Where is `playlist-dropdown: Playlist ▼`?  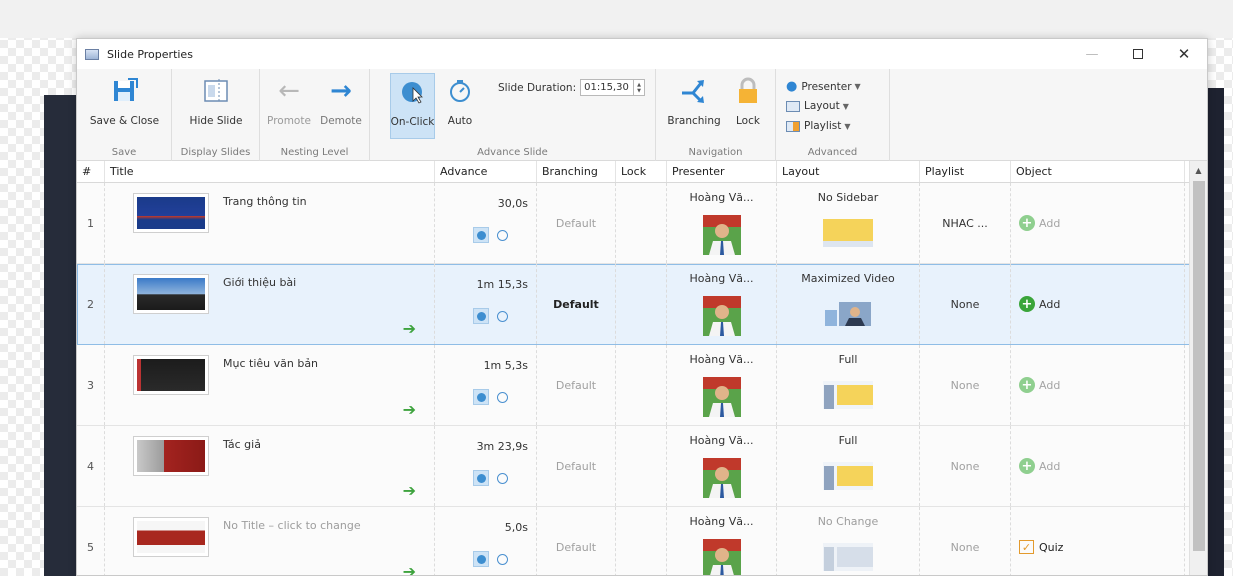 playlist-dropdown: Playlist ▼ is located at coordinates (818, 126).